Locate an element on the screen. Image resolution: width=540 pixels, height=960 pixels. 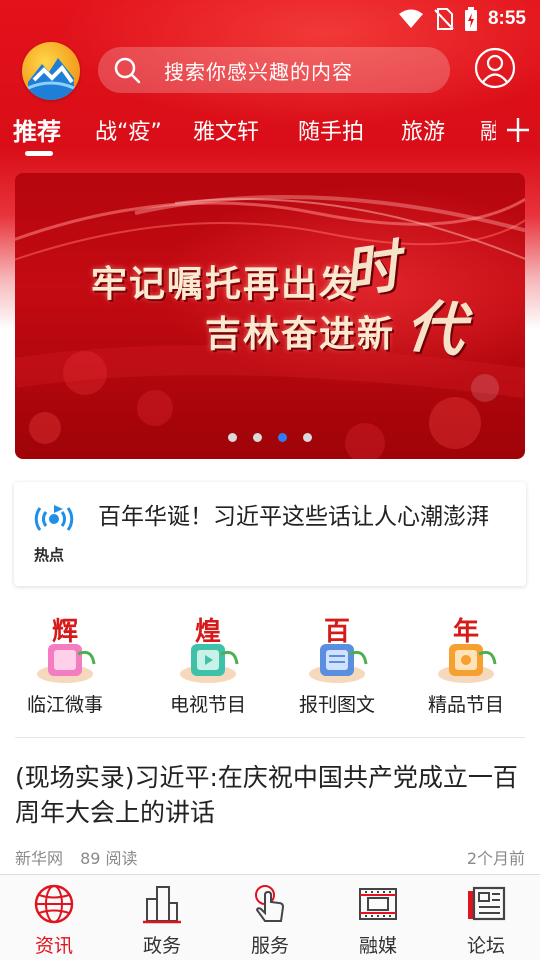
hot-news-card: 热点 百年华诞！习近平这些话让人心潮澎湃 is located at coordinates (270, 534).